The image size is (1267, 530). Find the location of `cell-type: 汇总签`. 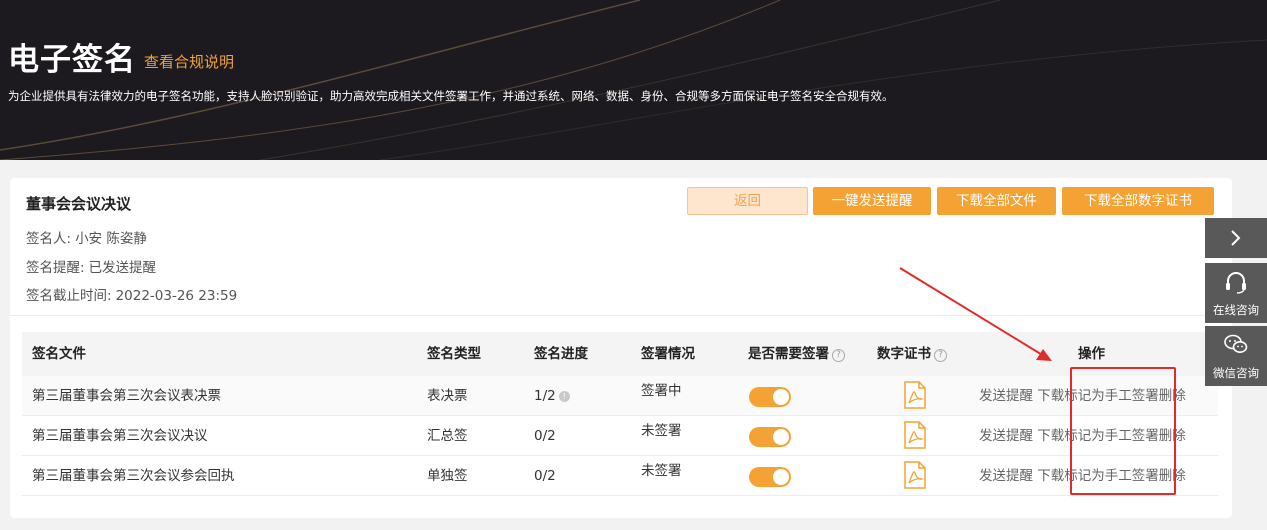

cell-type: 汇总签 is located at coordinates (447, 436).